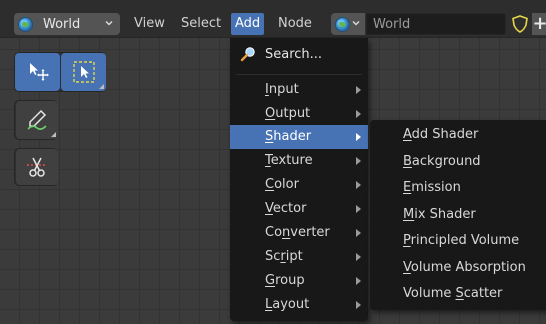 Image resolution: width=546 pixels, height=324 pixels. Describe the element at coordinates (458, 294) in the screenshot. I see `shader-item-volume-scatter: Volume Scatter` at that location.